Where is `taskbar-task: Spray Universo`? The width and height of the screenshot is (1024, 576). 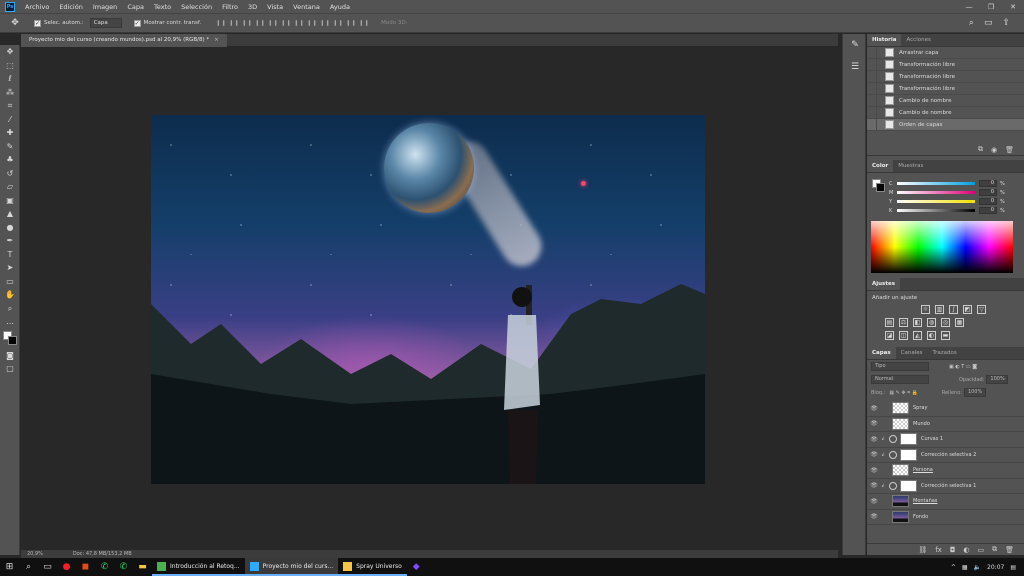
taskbar-task: Spray Universo is located at coordinates (372, 567).